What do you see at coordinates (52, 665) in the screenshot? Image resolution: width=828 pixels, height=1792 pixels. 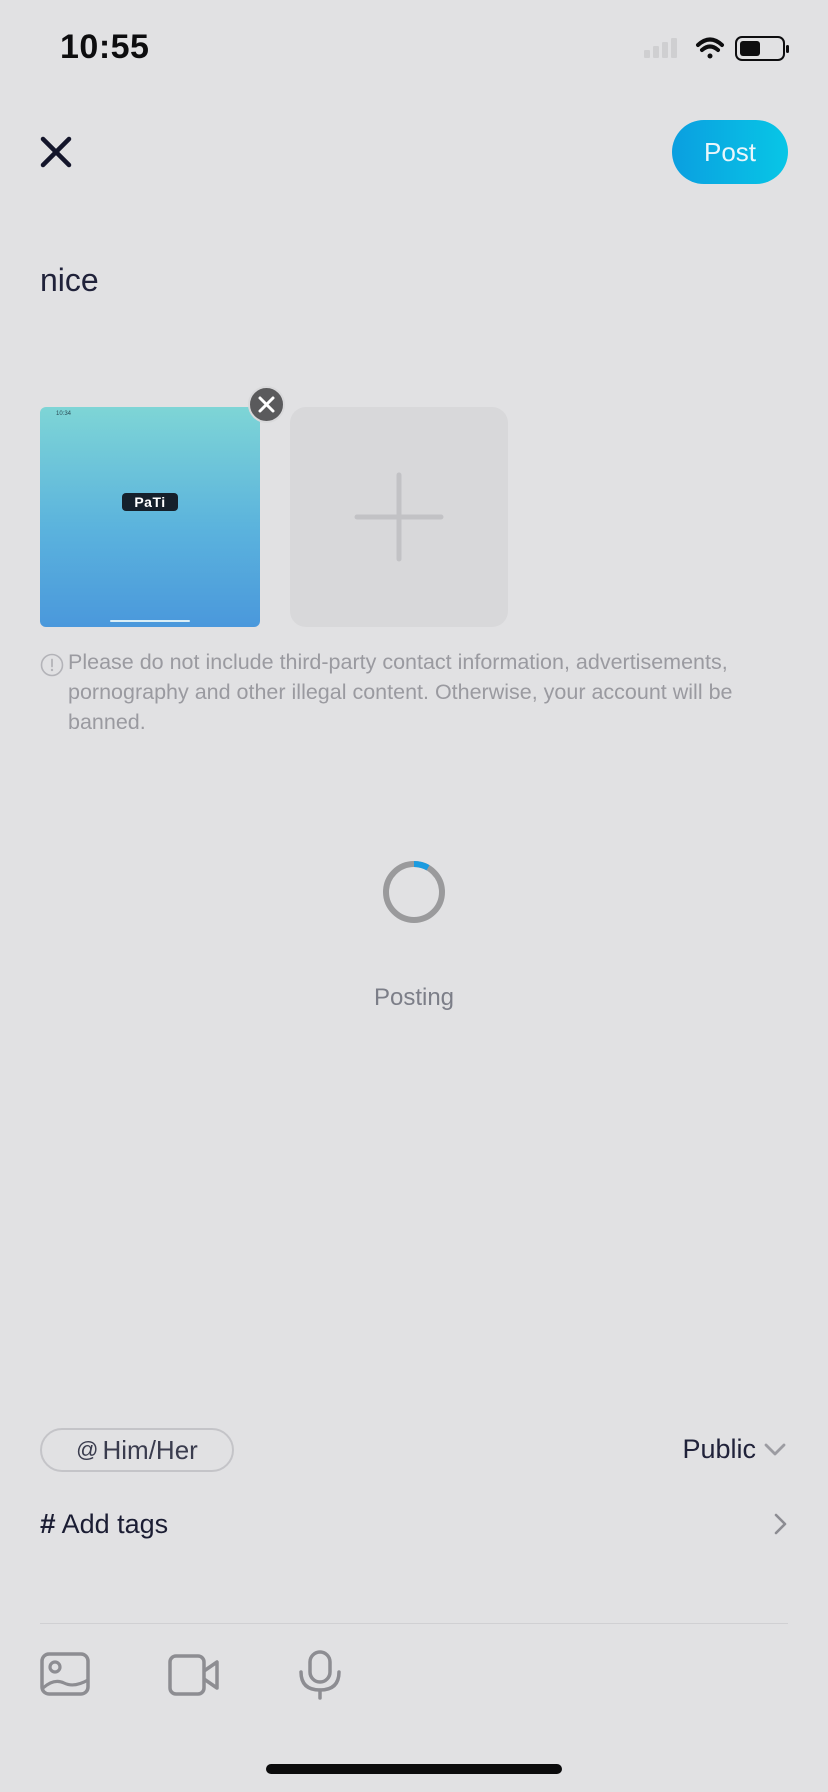 I see `info-icon` at bounding box center [52, 665].